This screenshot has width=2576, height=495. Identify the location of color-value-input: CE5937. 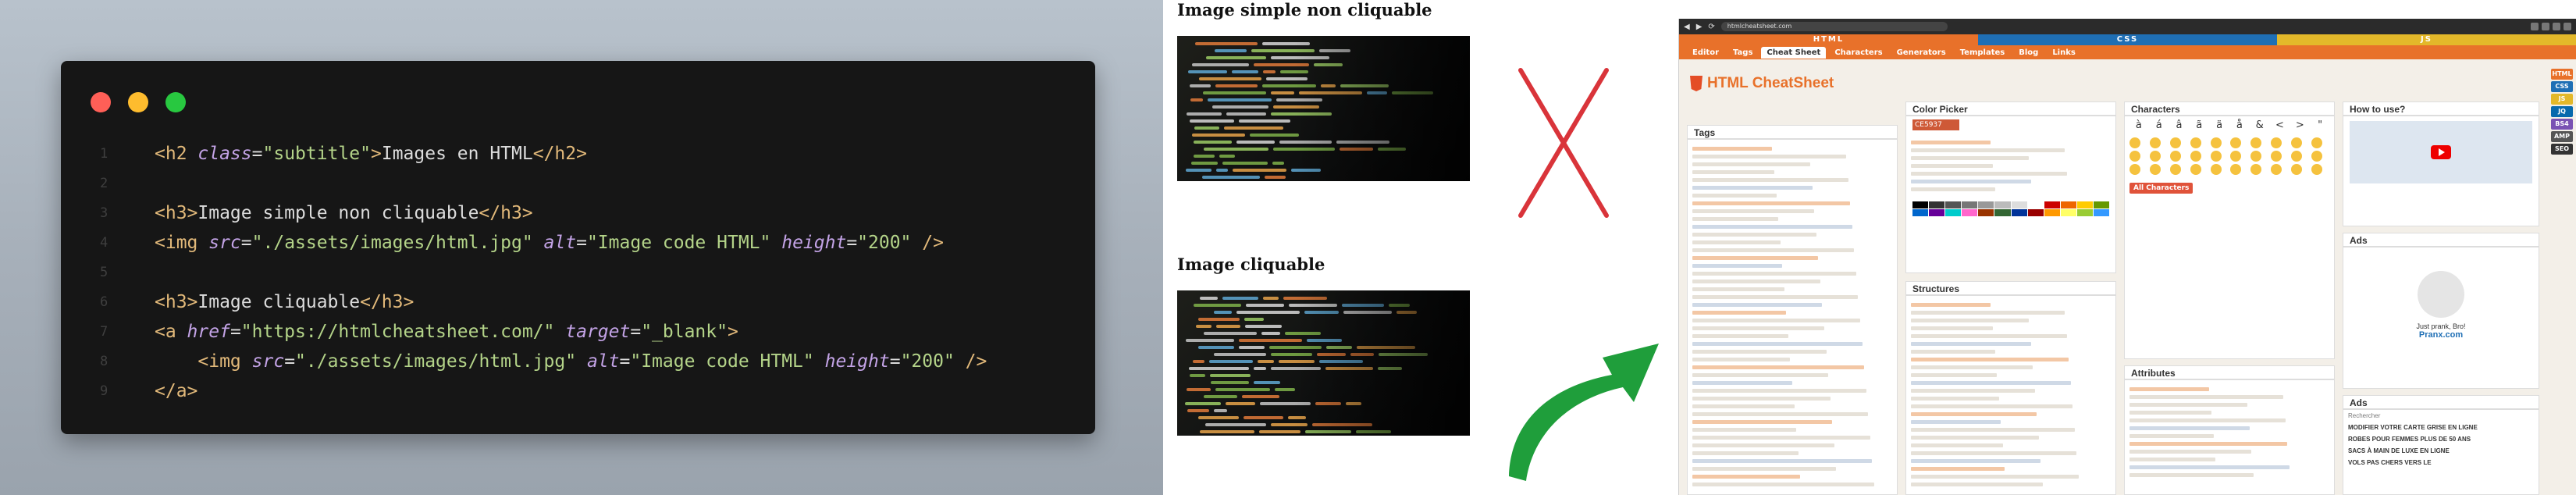
(1936, 125).